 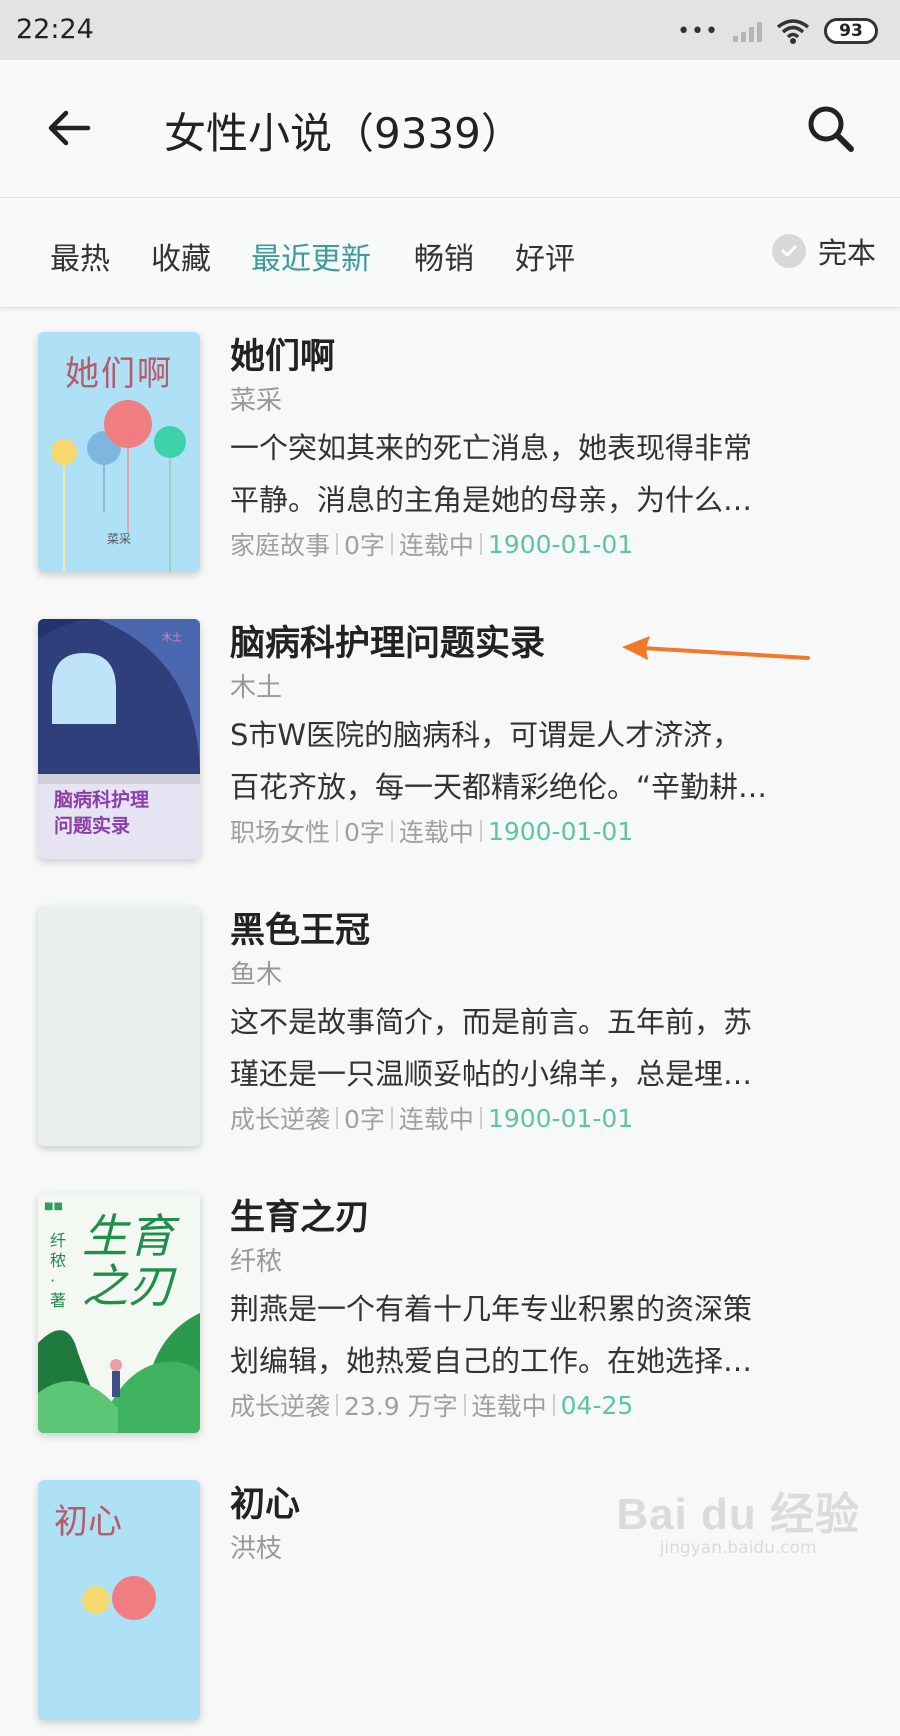 I want to click on book-title: 脑病科护理问题实录, so click(x=388, y=644).